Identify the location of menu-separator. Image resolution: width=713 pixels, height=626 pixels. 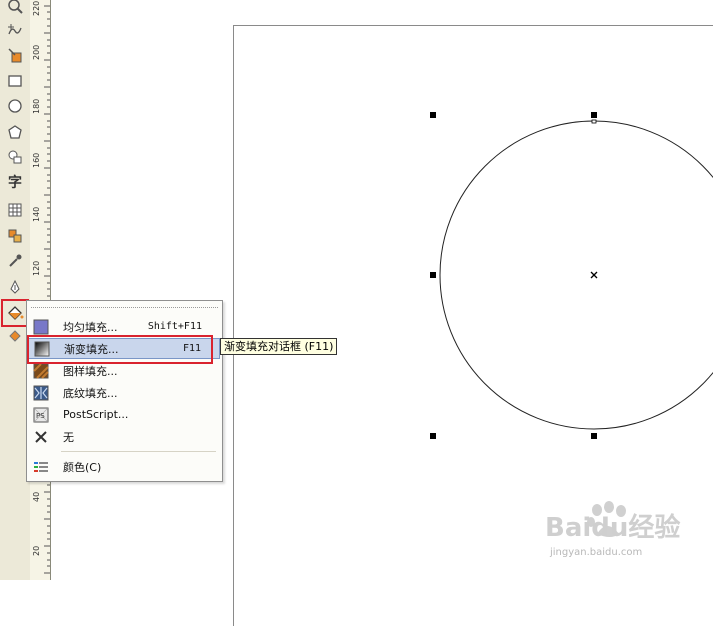
(138, 451).